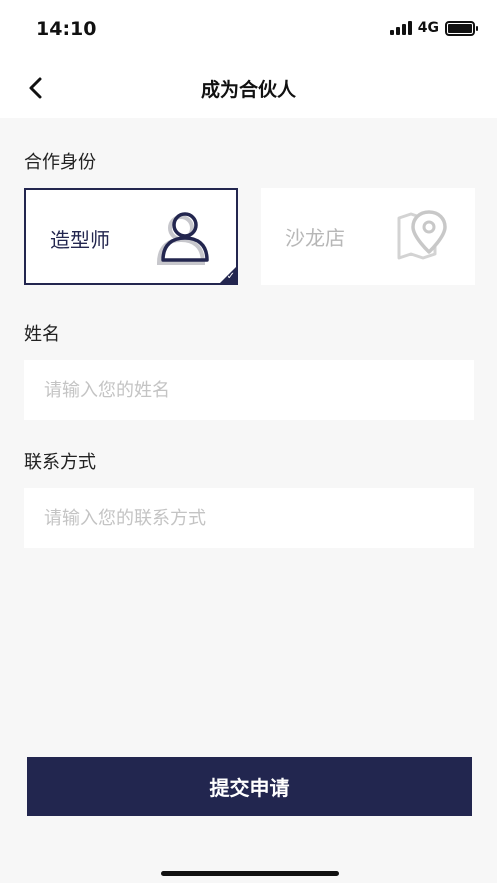 The height and width of the screenshot is (883, 497). I want to click on status-indicators: 4G, so click(433, 28).